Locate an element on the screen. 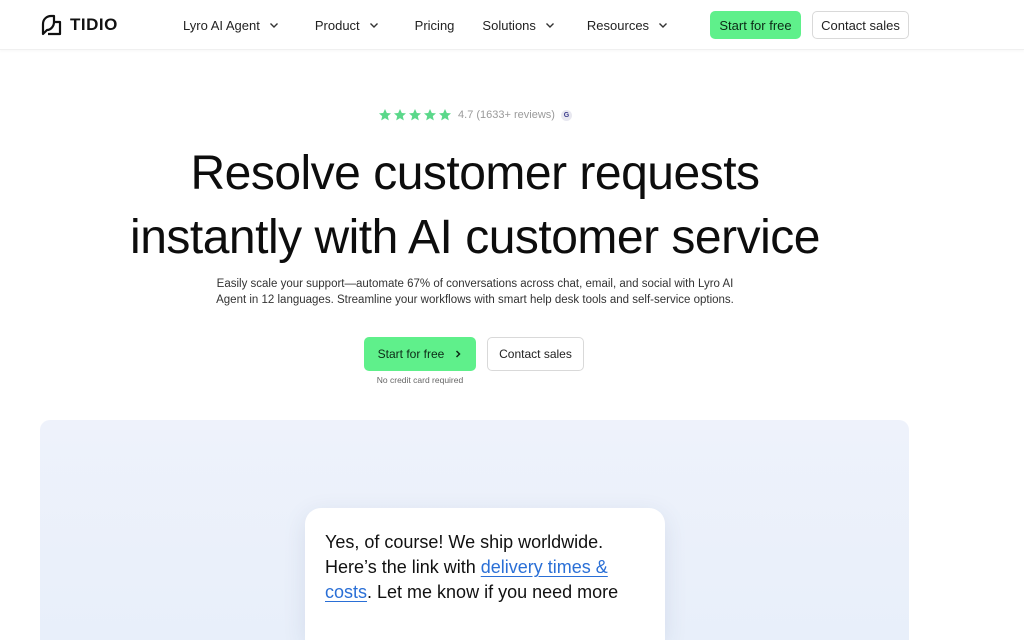 The height and width of the screenshot is (640, 1024). chevron-right-icon is located at coordinates (458, 354).